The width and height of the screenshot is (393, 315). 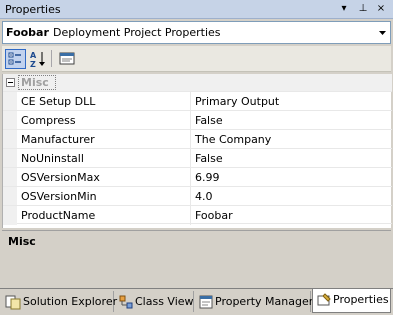 What do you see at coordinates (363, 9) in the screenshot?
I see `auto-hide-pin-button: ⊥` at bounding box center [363, 9].